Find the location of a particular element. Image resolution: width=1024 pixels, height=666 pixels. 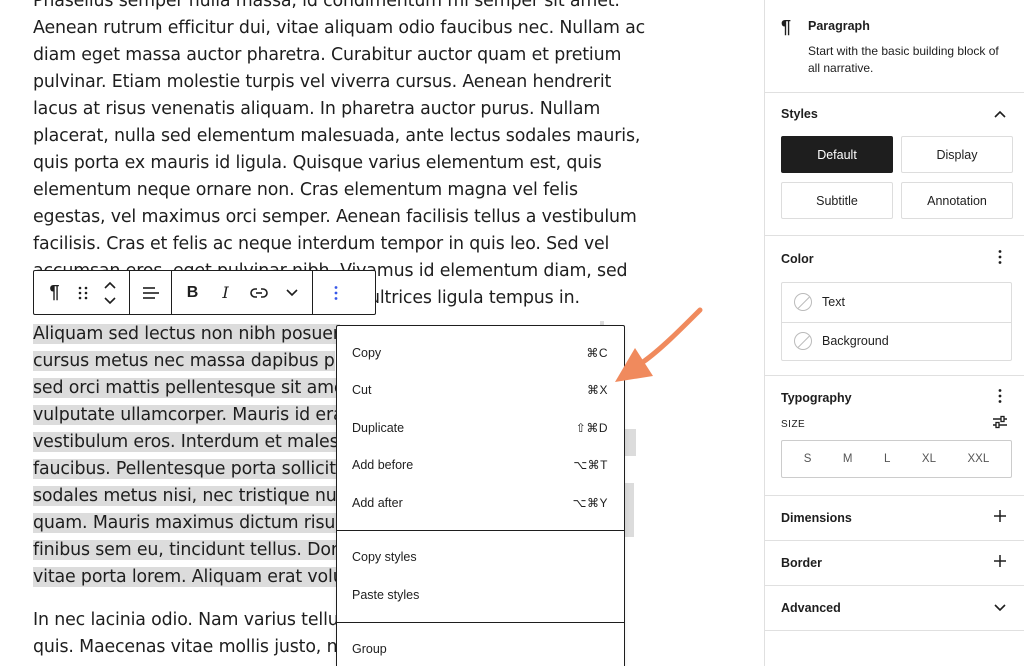

menu-section-group: Group is located at coordinates (480, 644).